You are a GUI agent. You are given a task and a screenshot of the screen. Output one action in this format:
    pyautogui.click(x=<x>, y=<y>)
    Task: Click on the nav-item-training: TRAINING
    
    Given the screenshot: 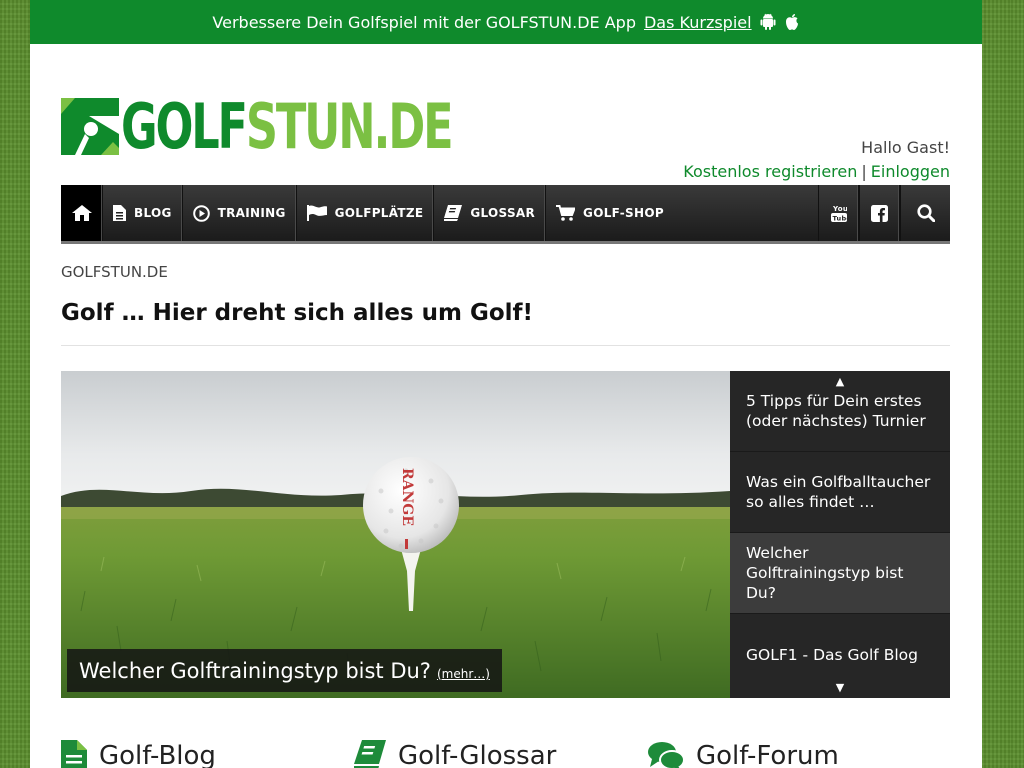 What is the action you would take?
    pyautogui.click(x=240, y=213)
    